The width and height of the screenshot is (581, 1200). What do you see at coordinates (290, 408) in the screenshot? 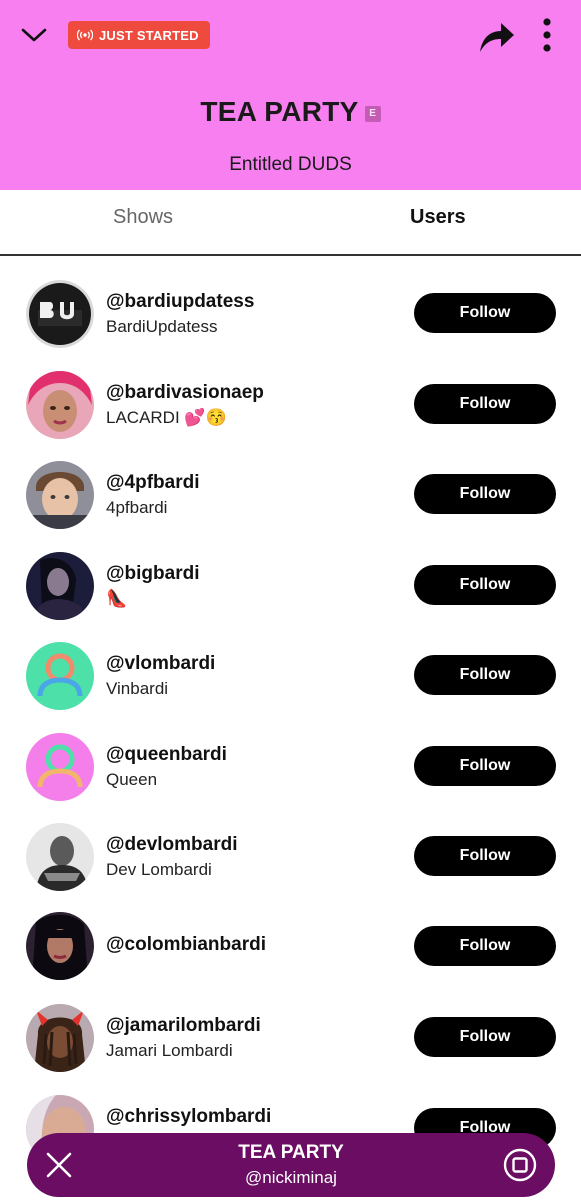
I see `list-item: @bardivasionaep LACARDI 💕😚 Follow` at bounding box center [290, 408].